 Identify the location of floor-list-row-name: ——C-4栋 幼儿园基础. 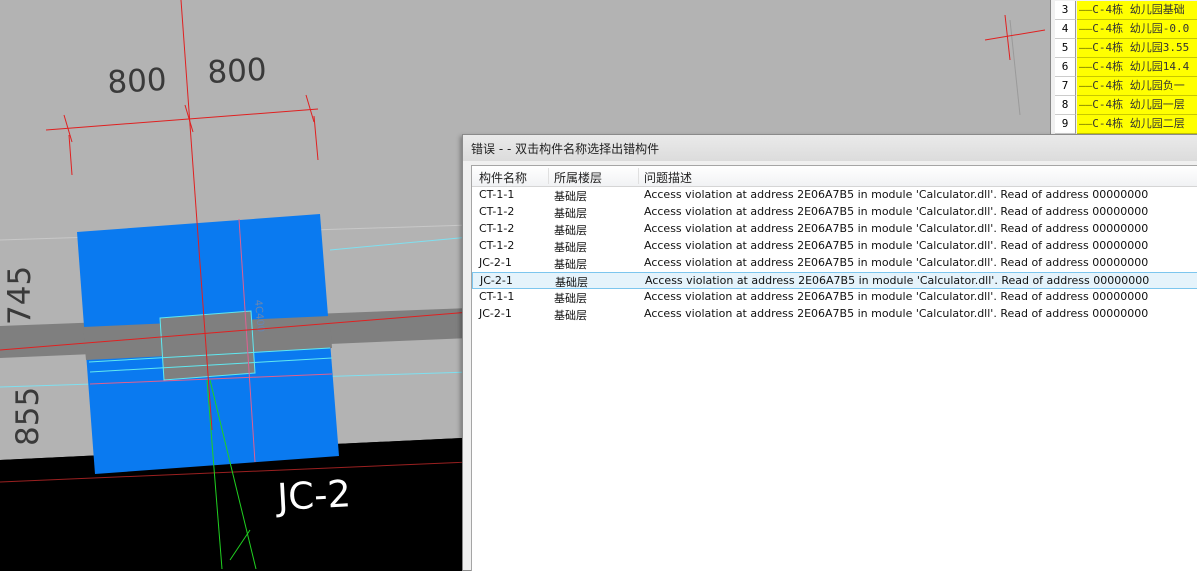
(1137, 10).